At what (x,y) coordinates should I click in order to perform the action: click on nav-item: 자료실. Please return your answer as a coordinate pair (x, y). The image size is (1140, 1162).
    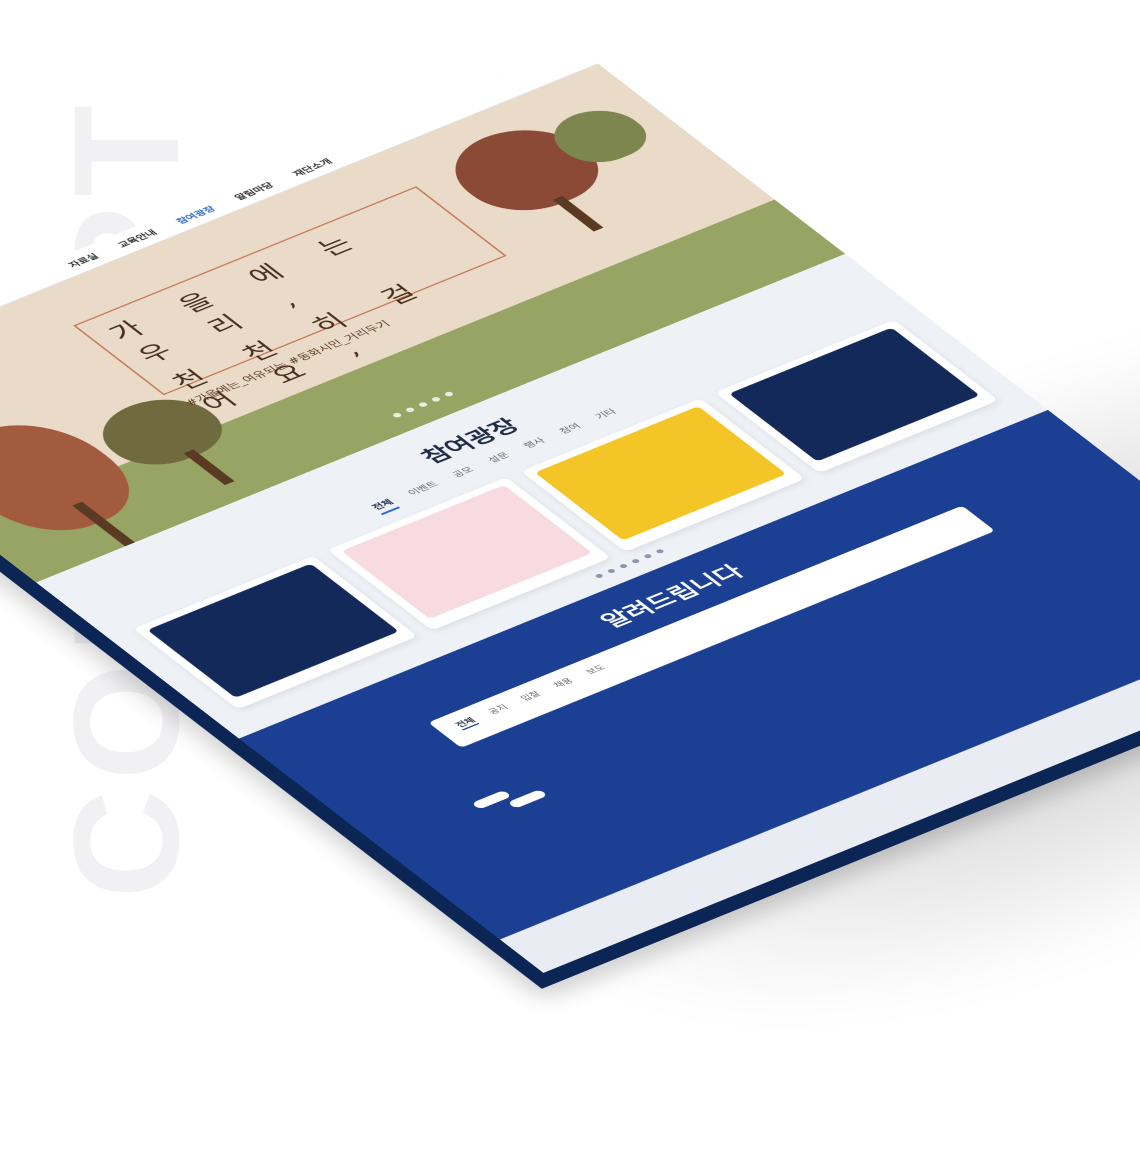
    Looking at the image, I should click on (82, 260).